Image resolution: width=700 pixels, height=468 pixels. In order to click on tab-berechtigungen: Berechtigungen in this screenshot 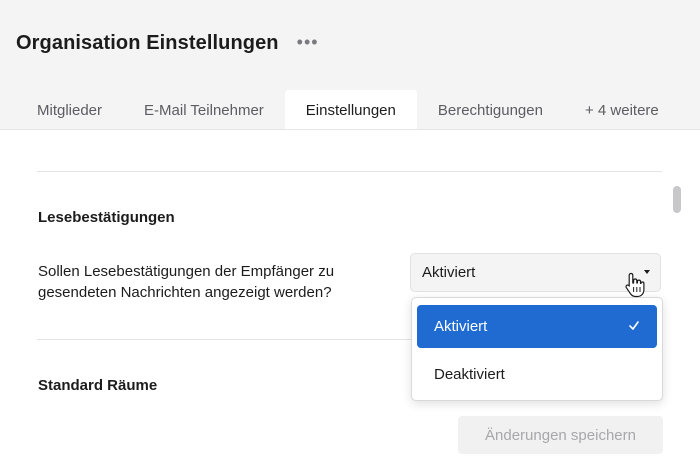, I will do `click(490, 110)`.